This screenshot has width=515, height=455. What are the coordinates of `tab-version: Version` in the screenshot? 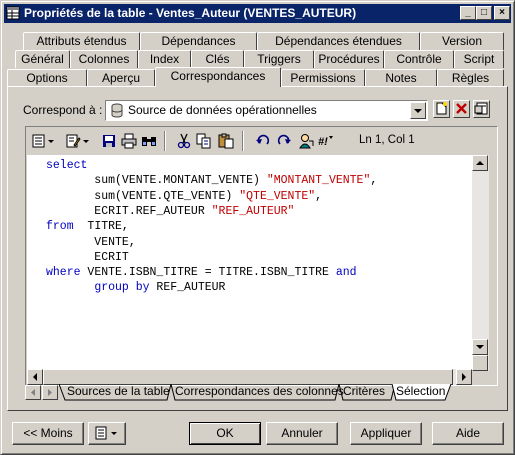 It's located at (462, 41).